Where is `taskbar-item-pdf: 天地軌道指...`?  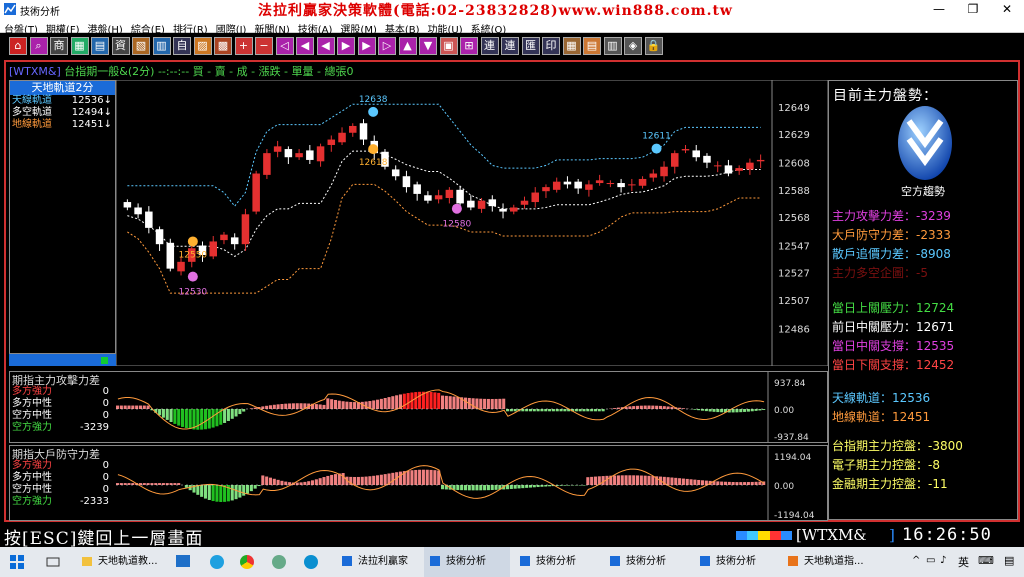 taskbar-item-pdf: 天地軌道指... is located at coordinates (829, 562).